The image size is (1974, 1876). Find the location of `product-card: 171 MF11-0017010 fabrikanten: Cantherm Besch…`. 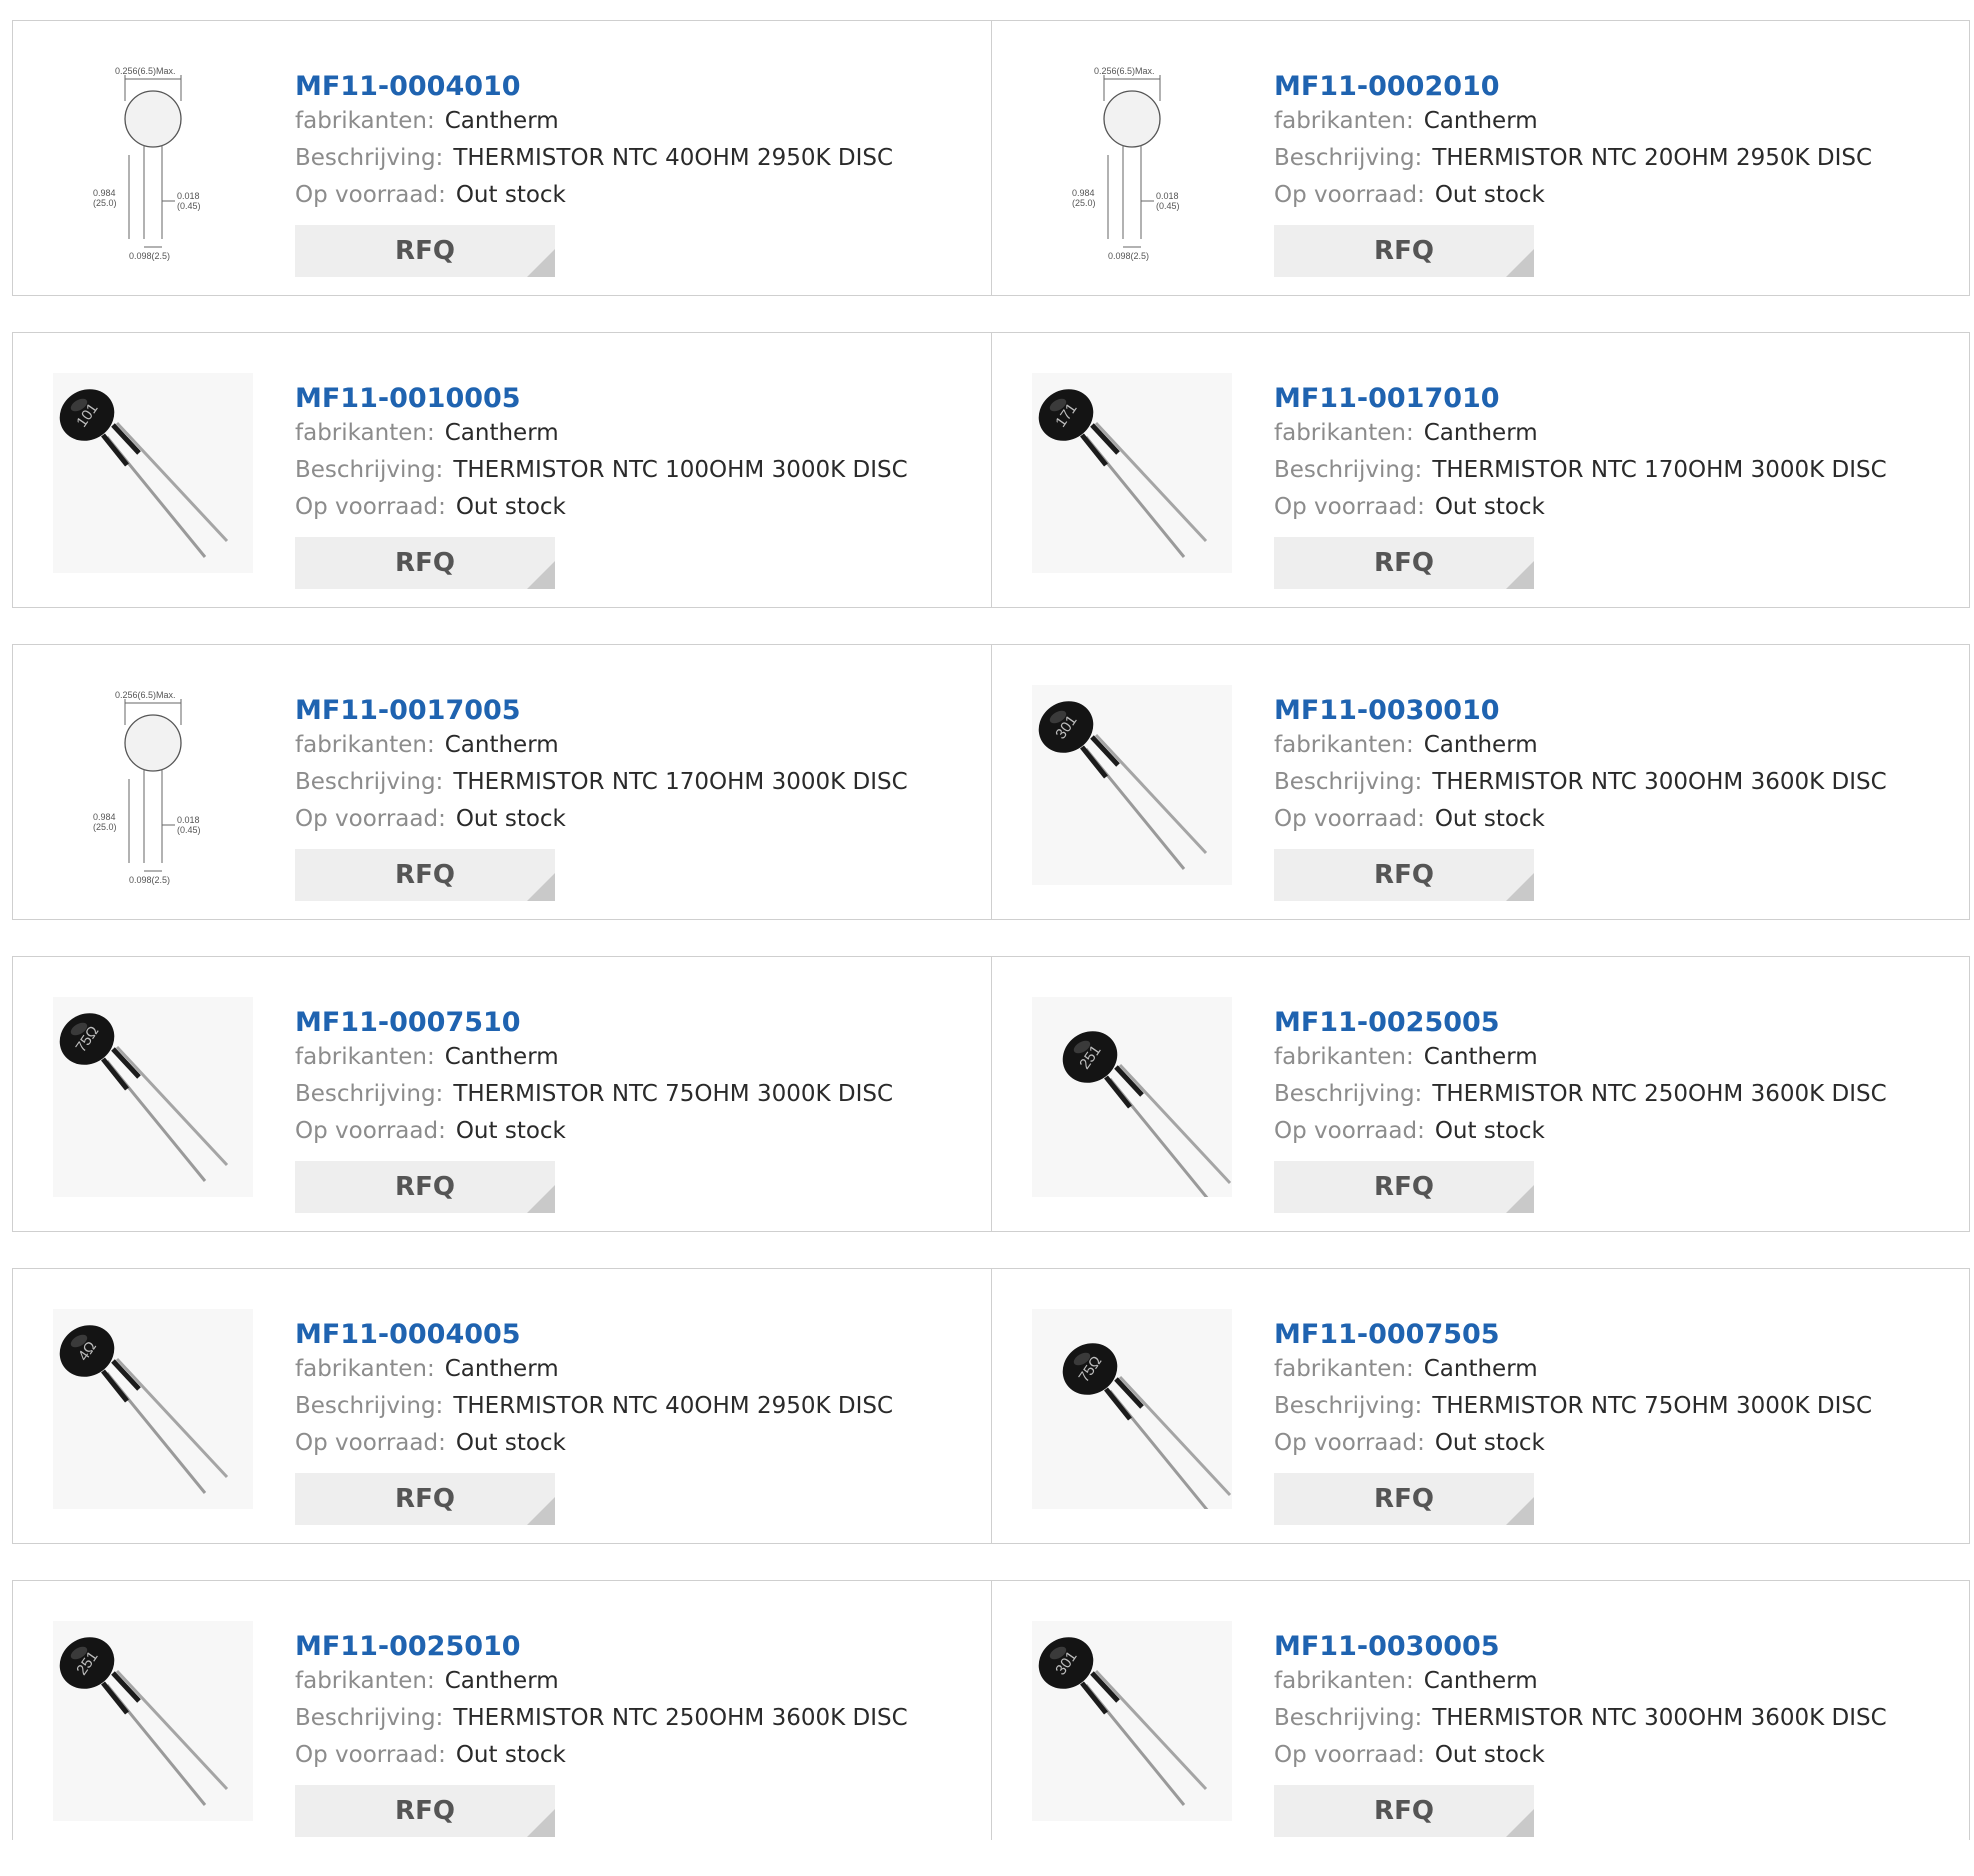

product-card: 171 MF11-0017010 fabrikanten: Cantherm Besch… is located at coordinates (1480, 470).